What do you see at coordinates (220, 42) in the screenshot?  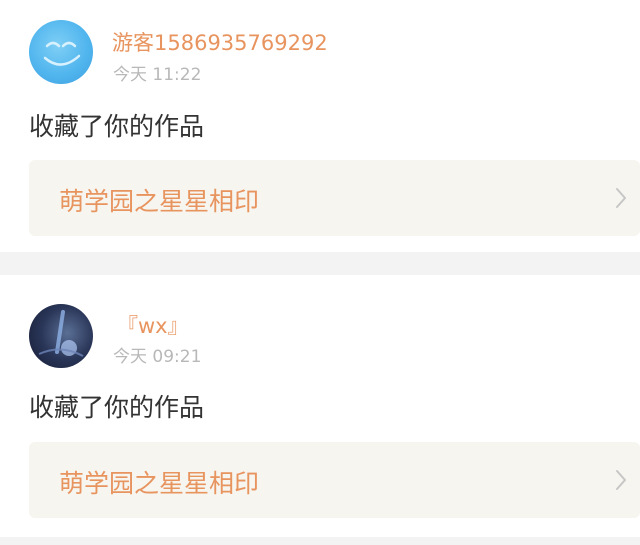 I see `username: 游客1586935769292` at bounding box center [220, 42].